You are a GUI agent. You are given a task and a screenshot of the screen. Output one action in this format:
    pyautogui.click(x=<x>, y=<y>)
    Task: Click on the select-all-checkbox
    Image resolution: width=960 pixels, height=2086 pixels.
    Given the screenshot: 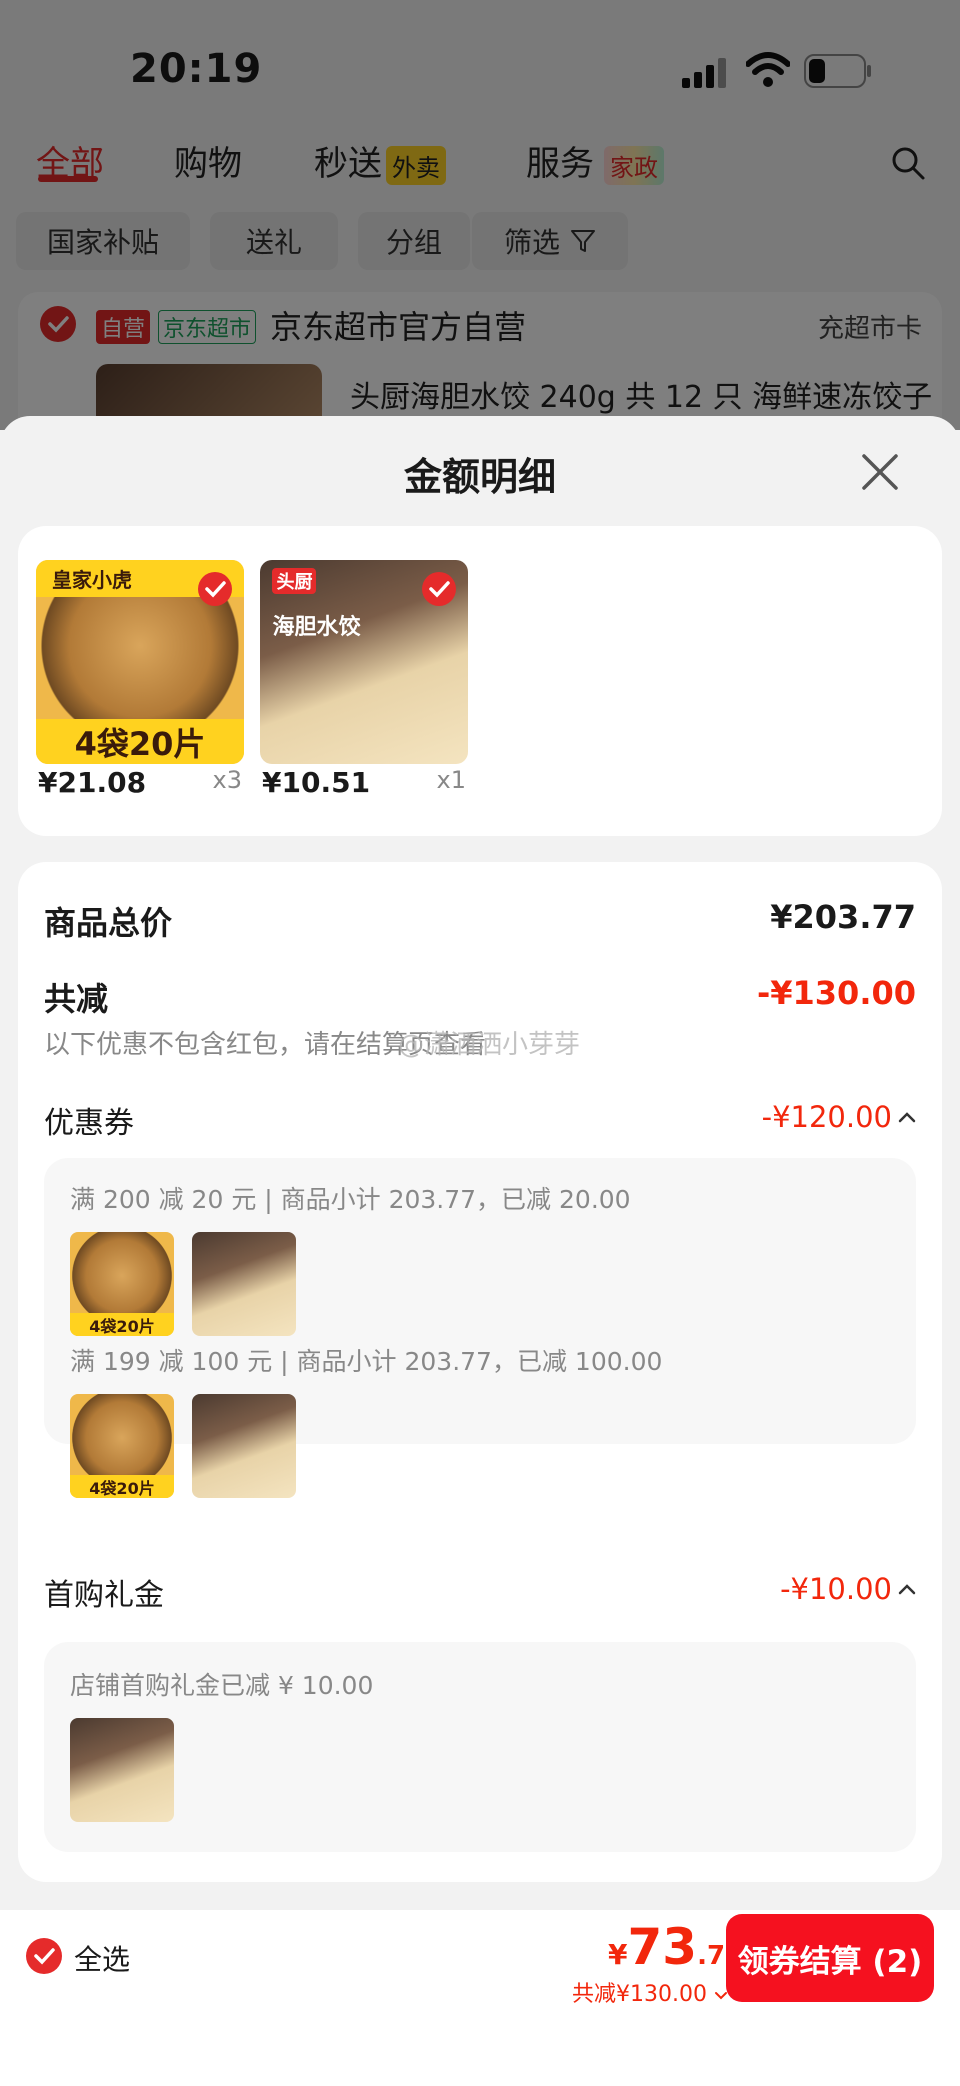 What is the action you would take?
    pyautogui.click(x=44, y=1956)
    